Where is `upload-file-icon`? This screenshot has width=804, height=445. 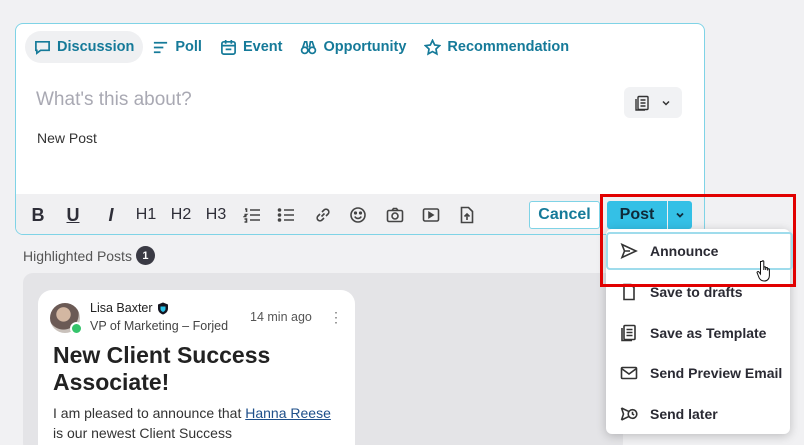 upload-file-icon is located at coordinates (467, 215).